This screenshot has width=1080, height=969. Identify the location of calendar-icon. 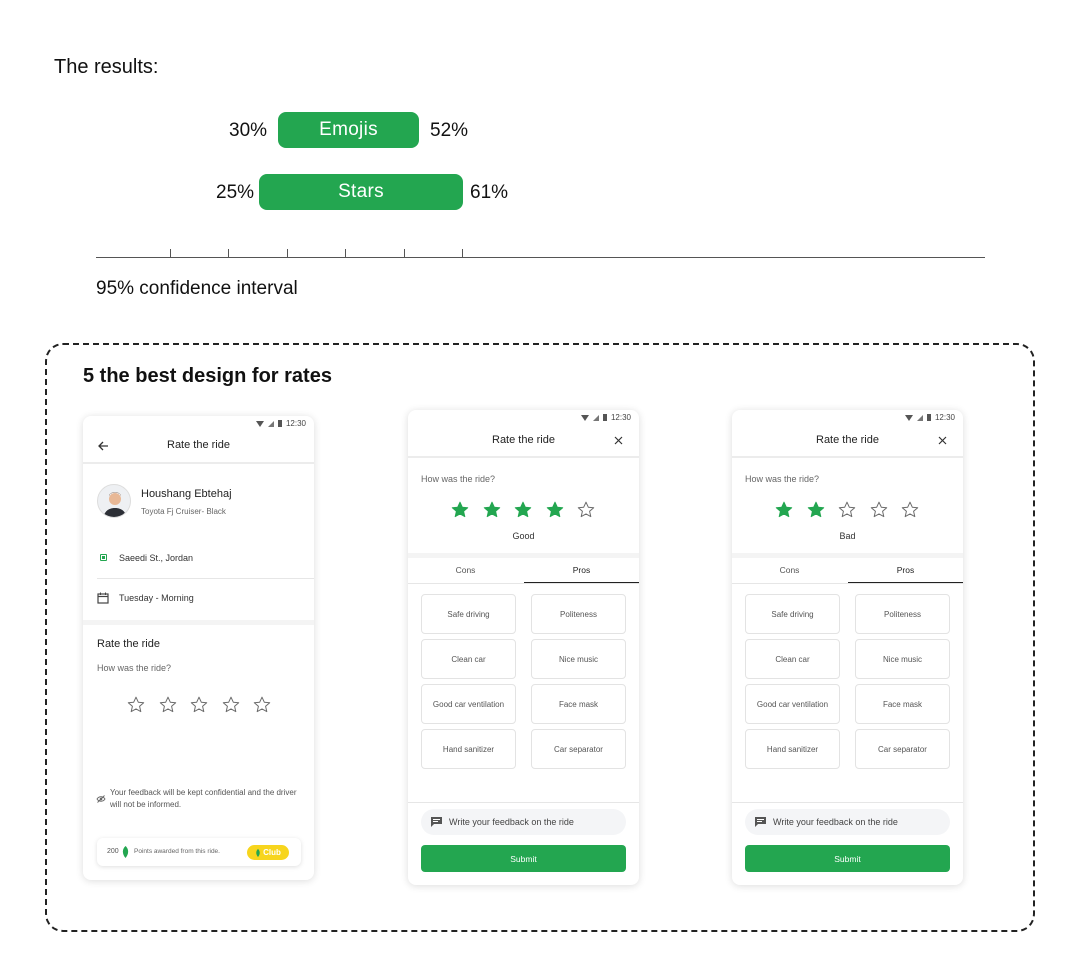
(103, 598).